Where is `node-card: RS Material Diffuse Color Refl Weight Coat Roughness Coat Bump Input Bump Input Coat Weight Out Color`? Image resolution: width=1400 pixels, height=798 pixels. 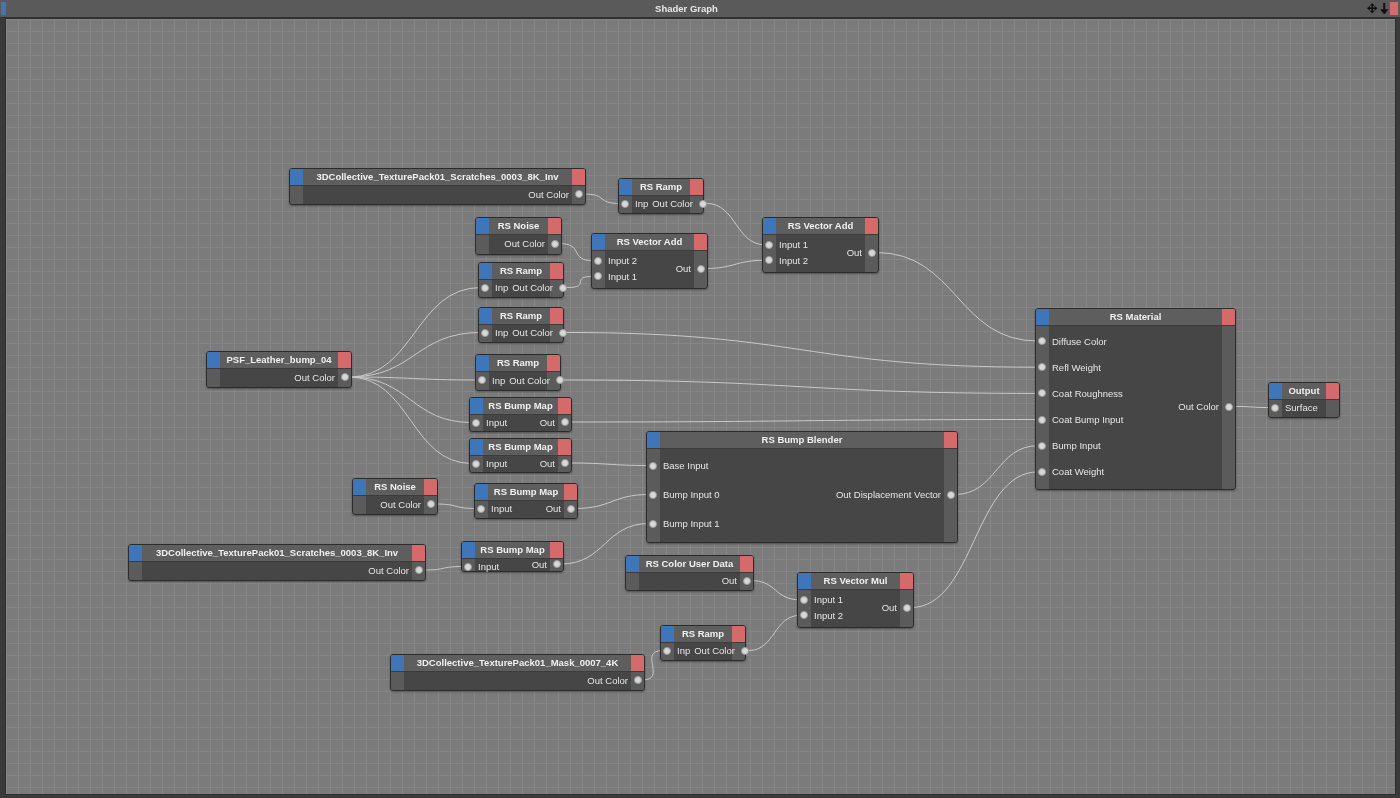 node-card: RS Material Diffuse Color Refl Weight Coat Roughness Coat Bump Input Bump Input Coat Weight Out Color is located at coordinates (1135, 399).